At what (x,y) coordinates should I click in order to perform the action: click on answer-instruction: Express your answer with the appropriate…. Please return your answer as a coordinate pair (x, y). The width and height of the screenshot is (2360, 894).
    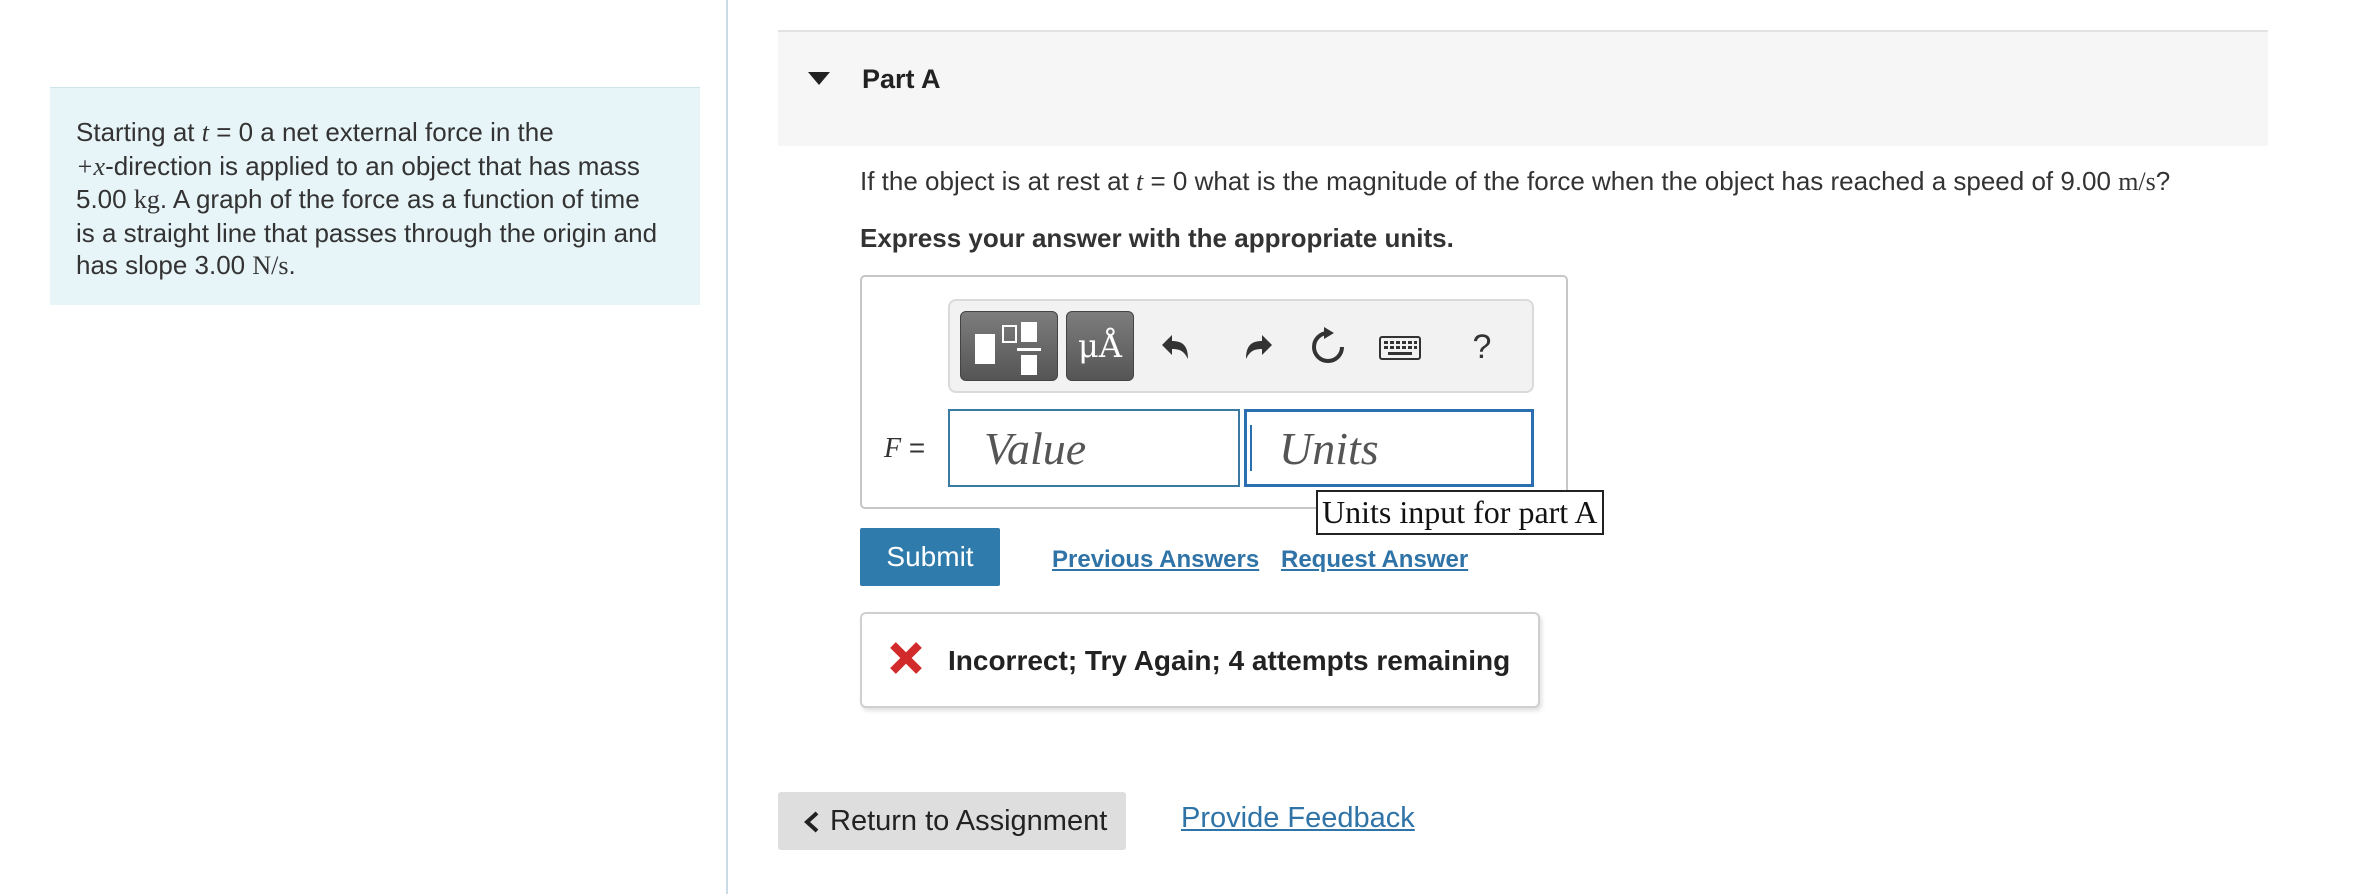
    Looking at the image, I should click on (1157, 238).